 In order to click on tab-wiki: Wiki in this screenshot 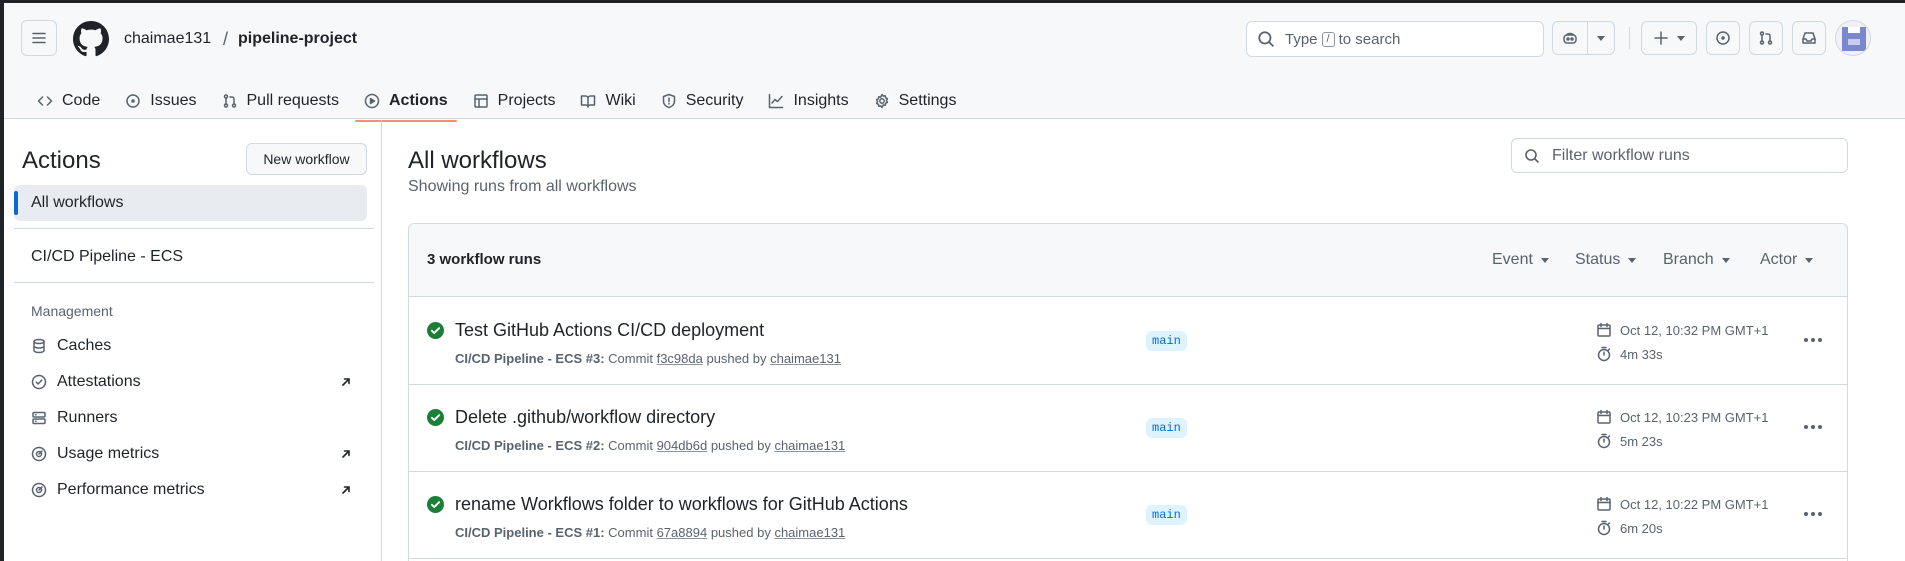, I will do `click(607, 101)`.